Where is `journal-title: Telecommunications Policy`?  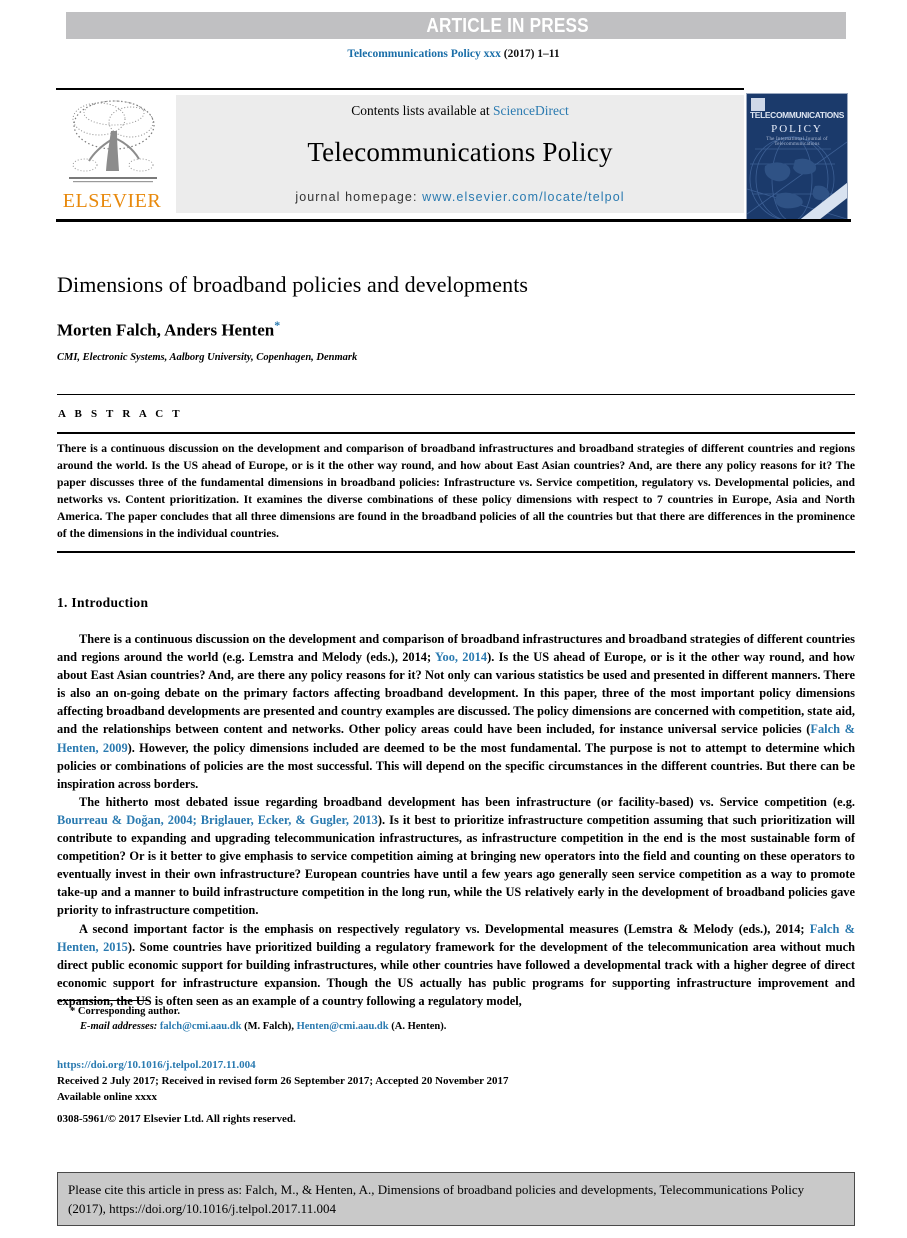 journal-title: Telecommunications Policy is located at coordinates (460, 152).